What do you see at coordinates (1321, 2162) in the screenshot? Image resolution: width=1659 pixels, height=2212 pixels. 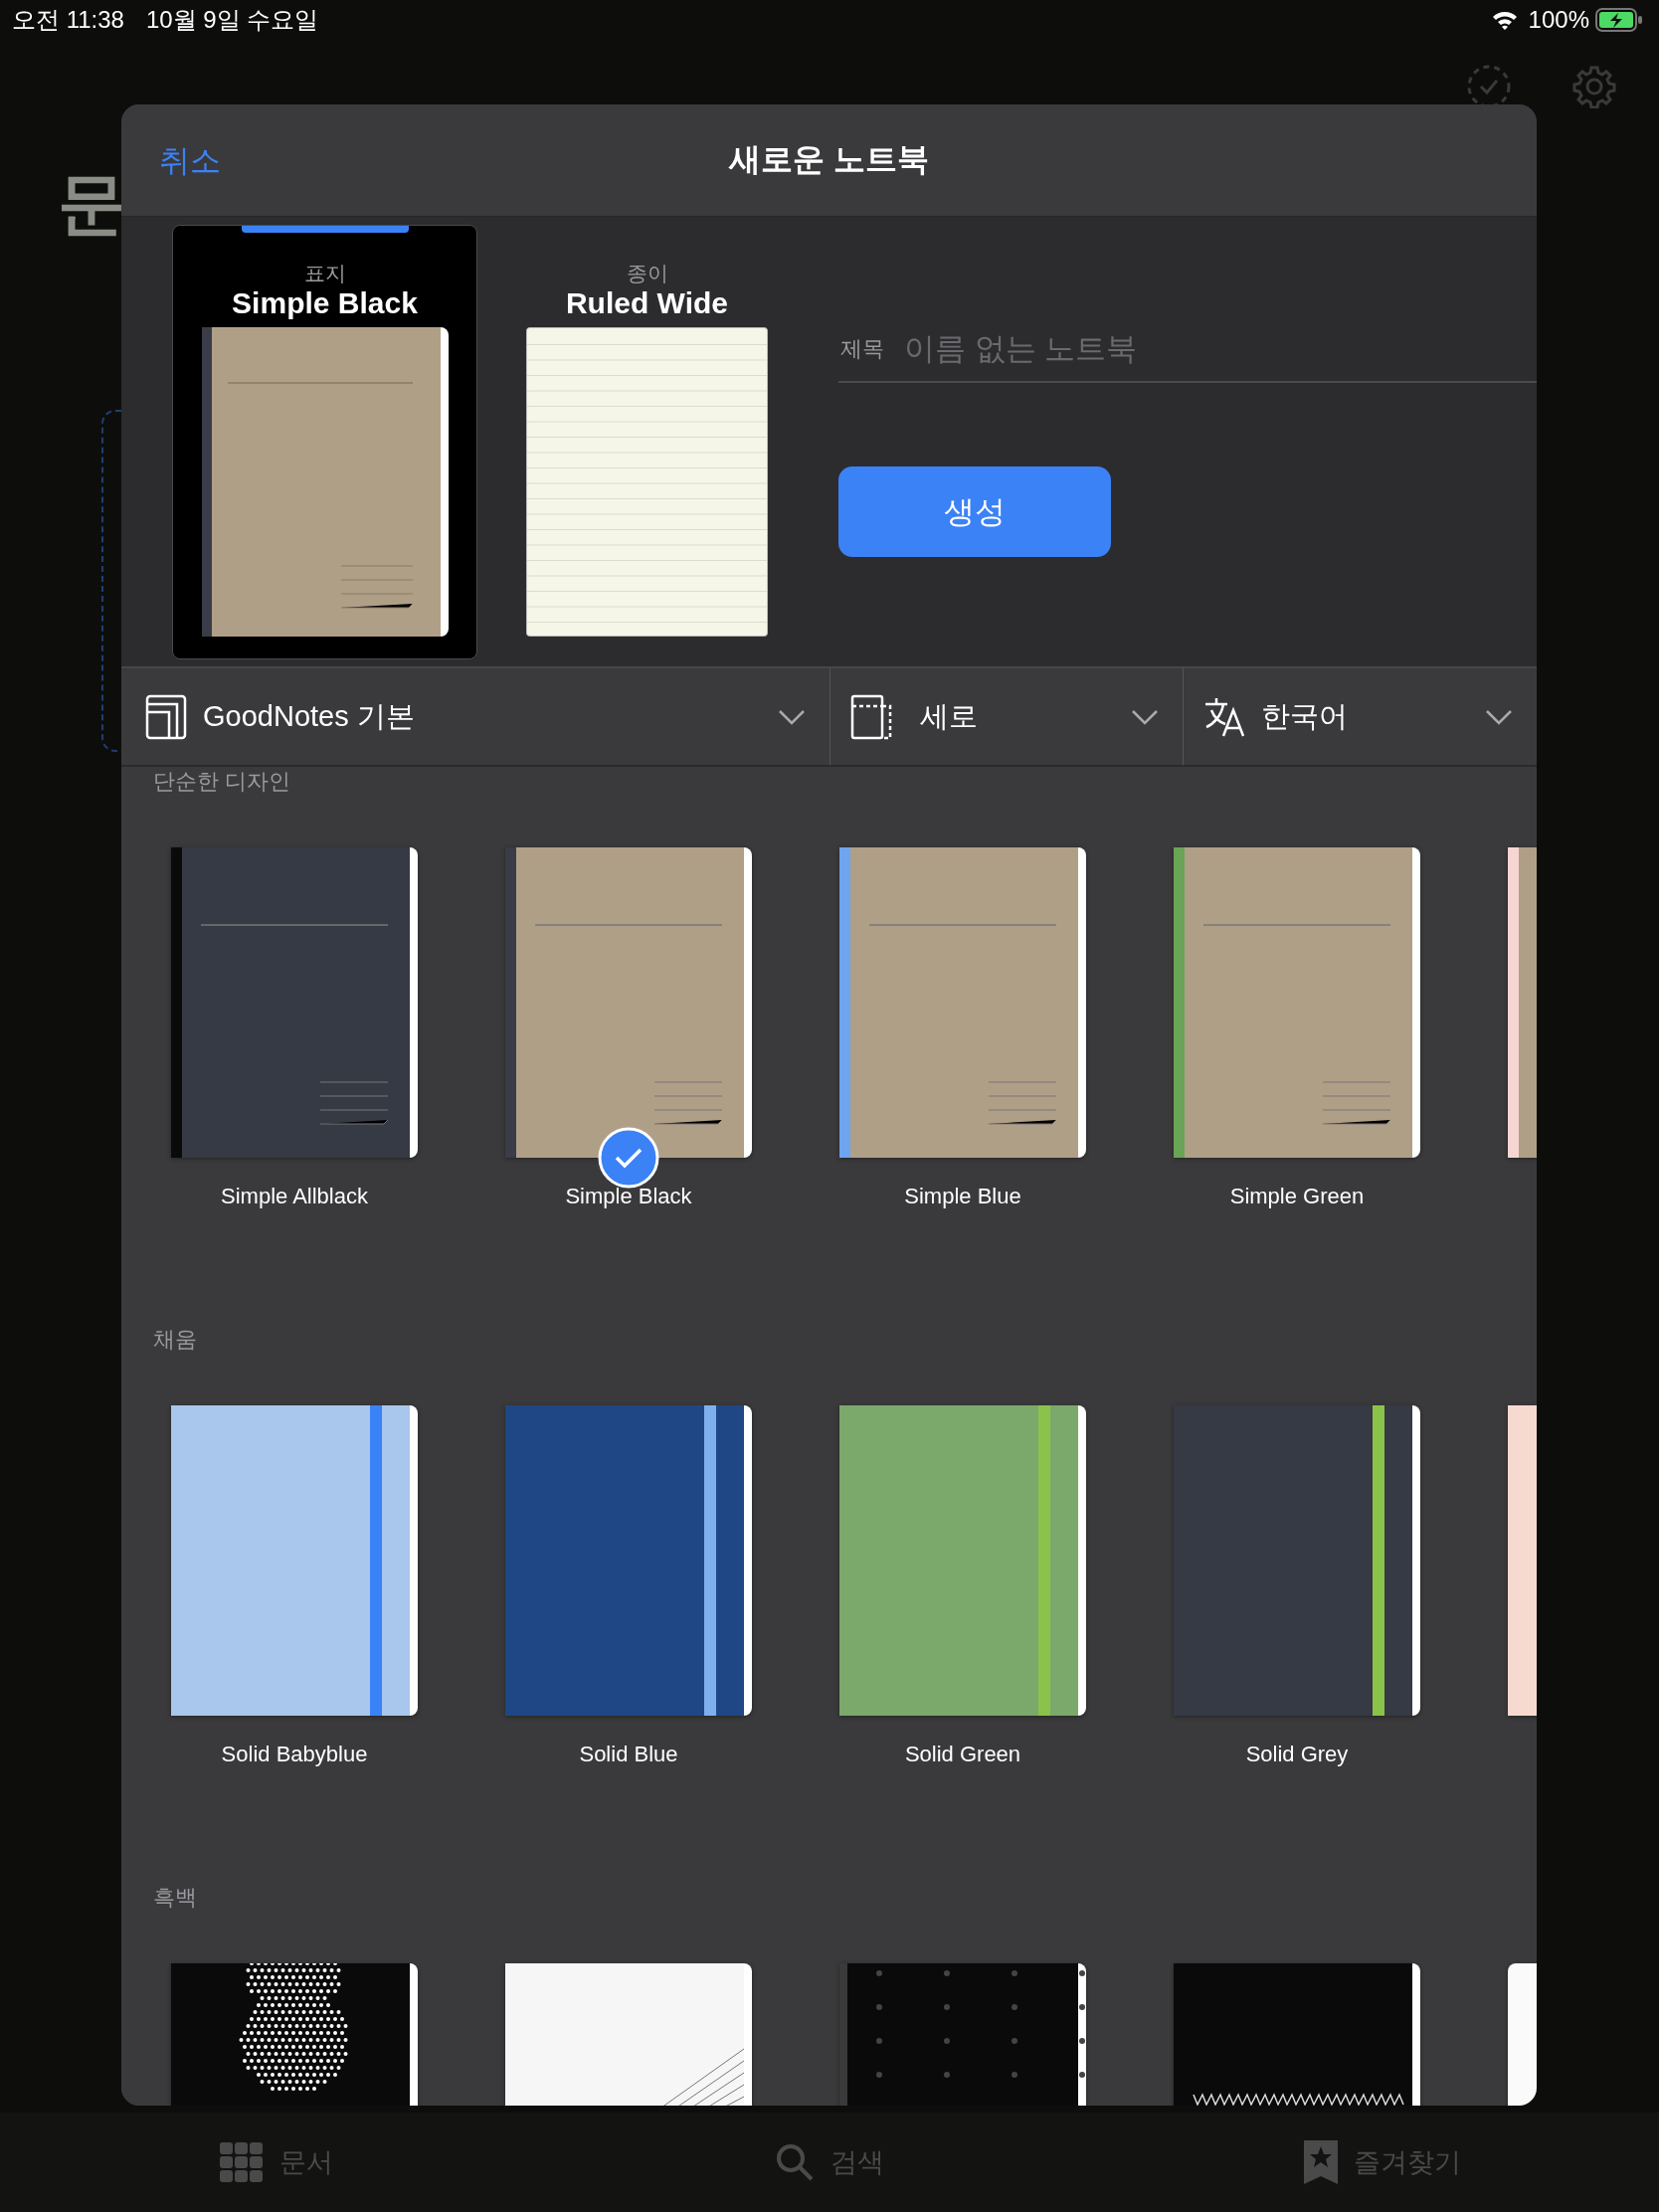 I see `bookmark-star-icon` at bounding box center [1321, 2162].